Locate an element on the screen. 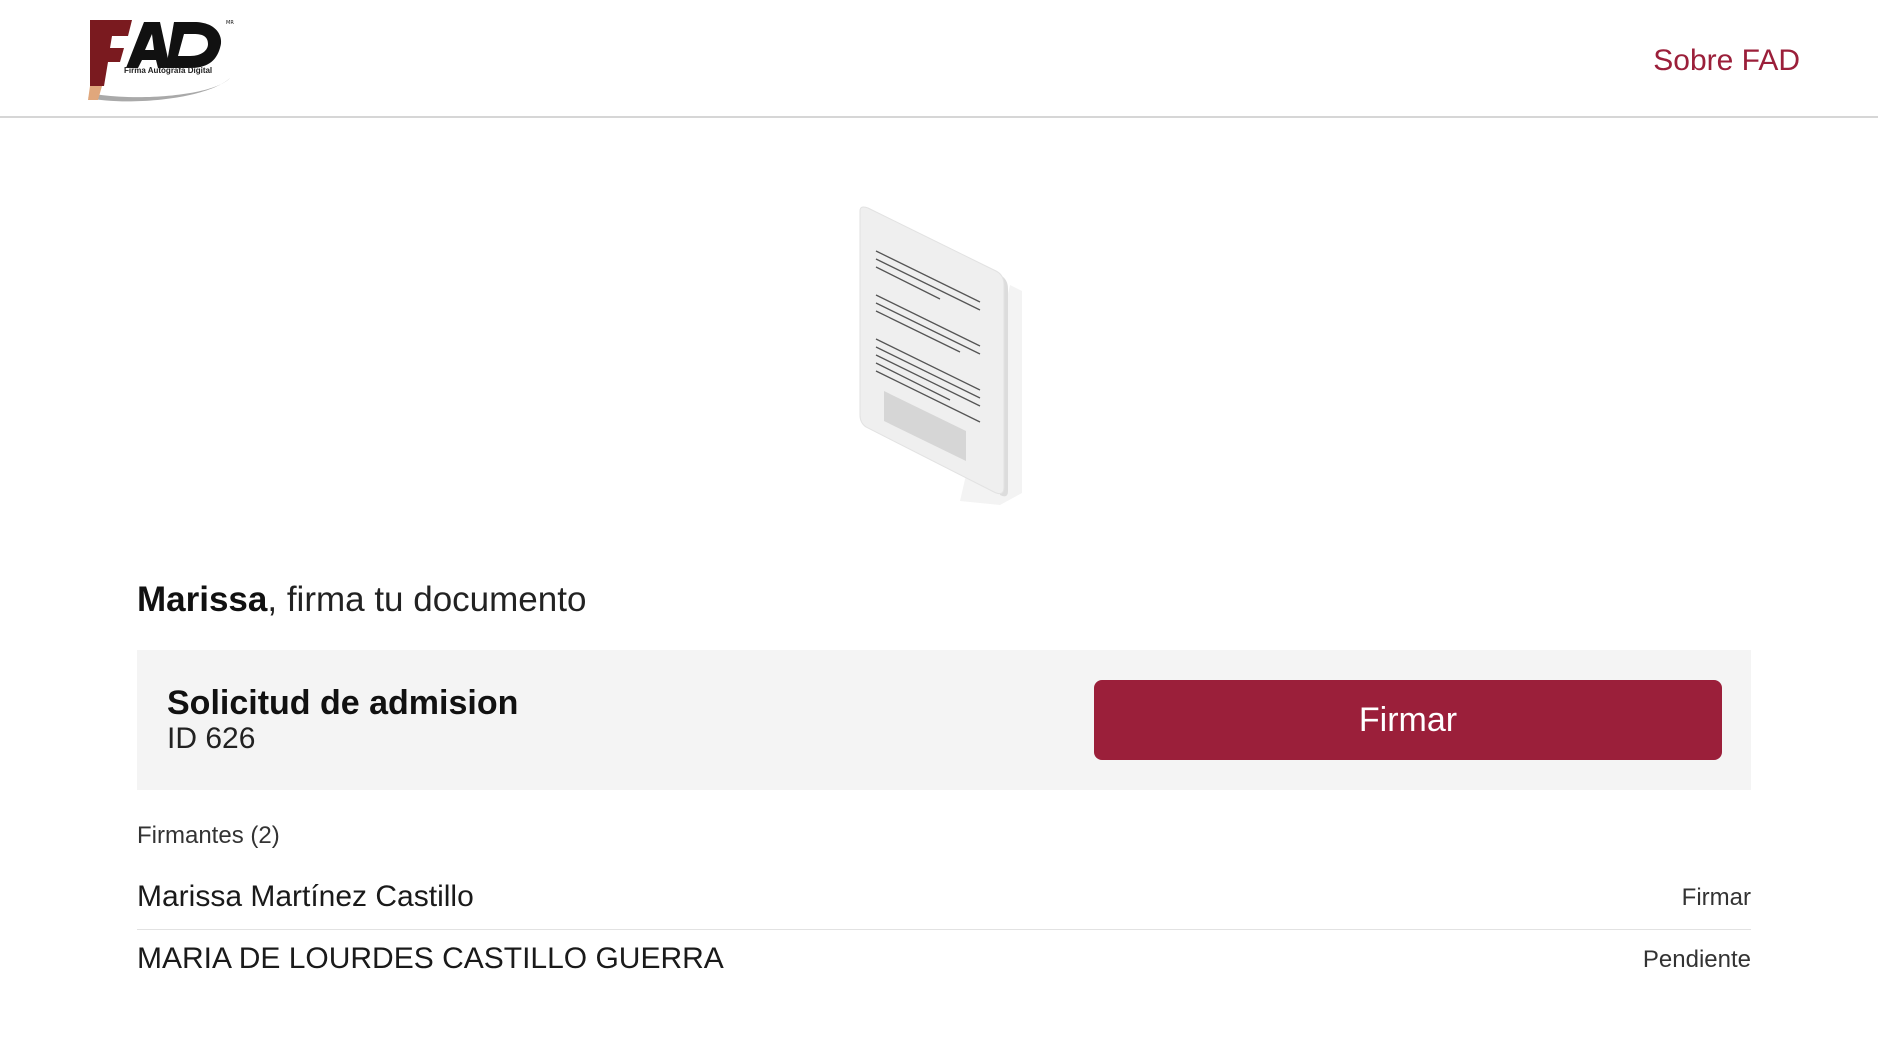 Image resolution: width=1878 pixels, height=1043 pixels. document-id: ID 626 is located at coordinates (211, 738).